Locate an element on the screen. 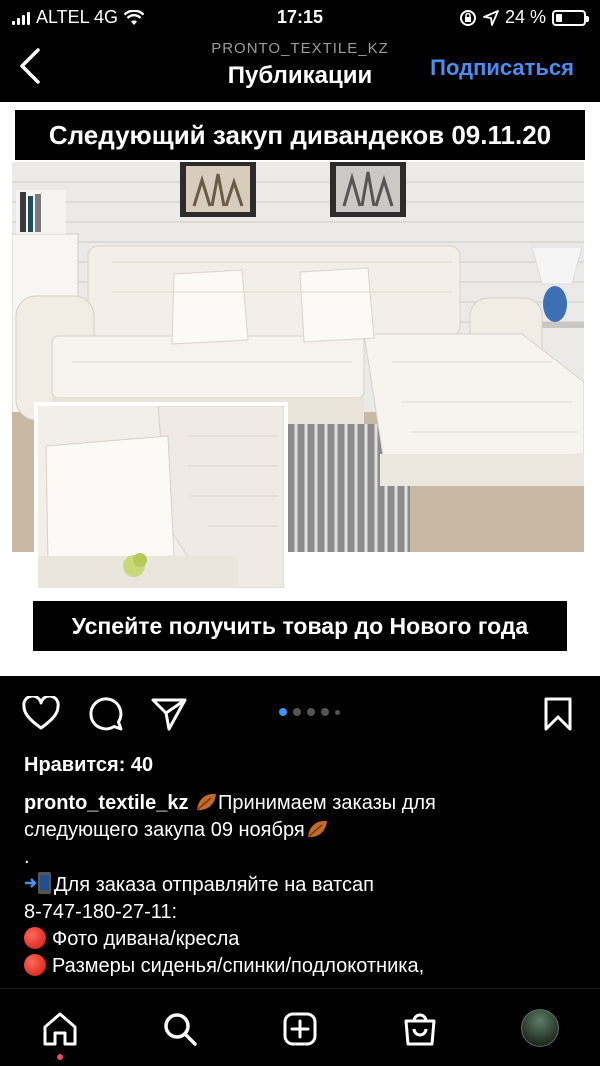 The image size is (600, 1066). bookmark-icon is located at coordinates (558, 714).